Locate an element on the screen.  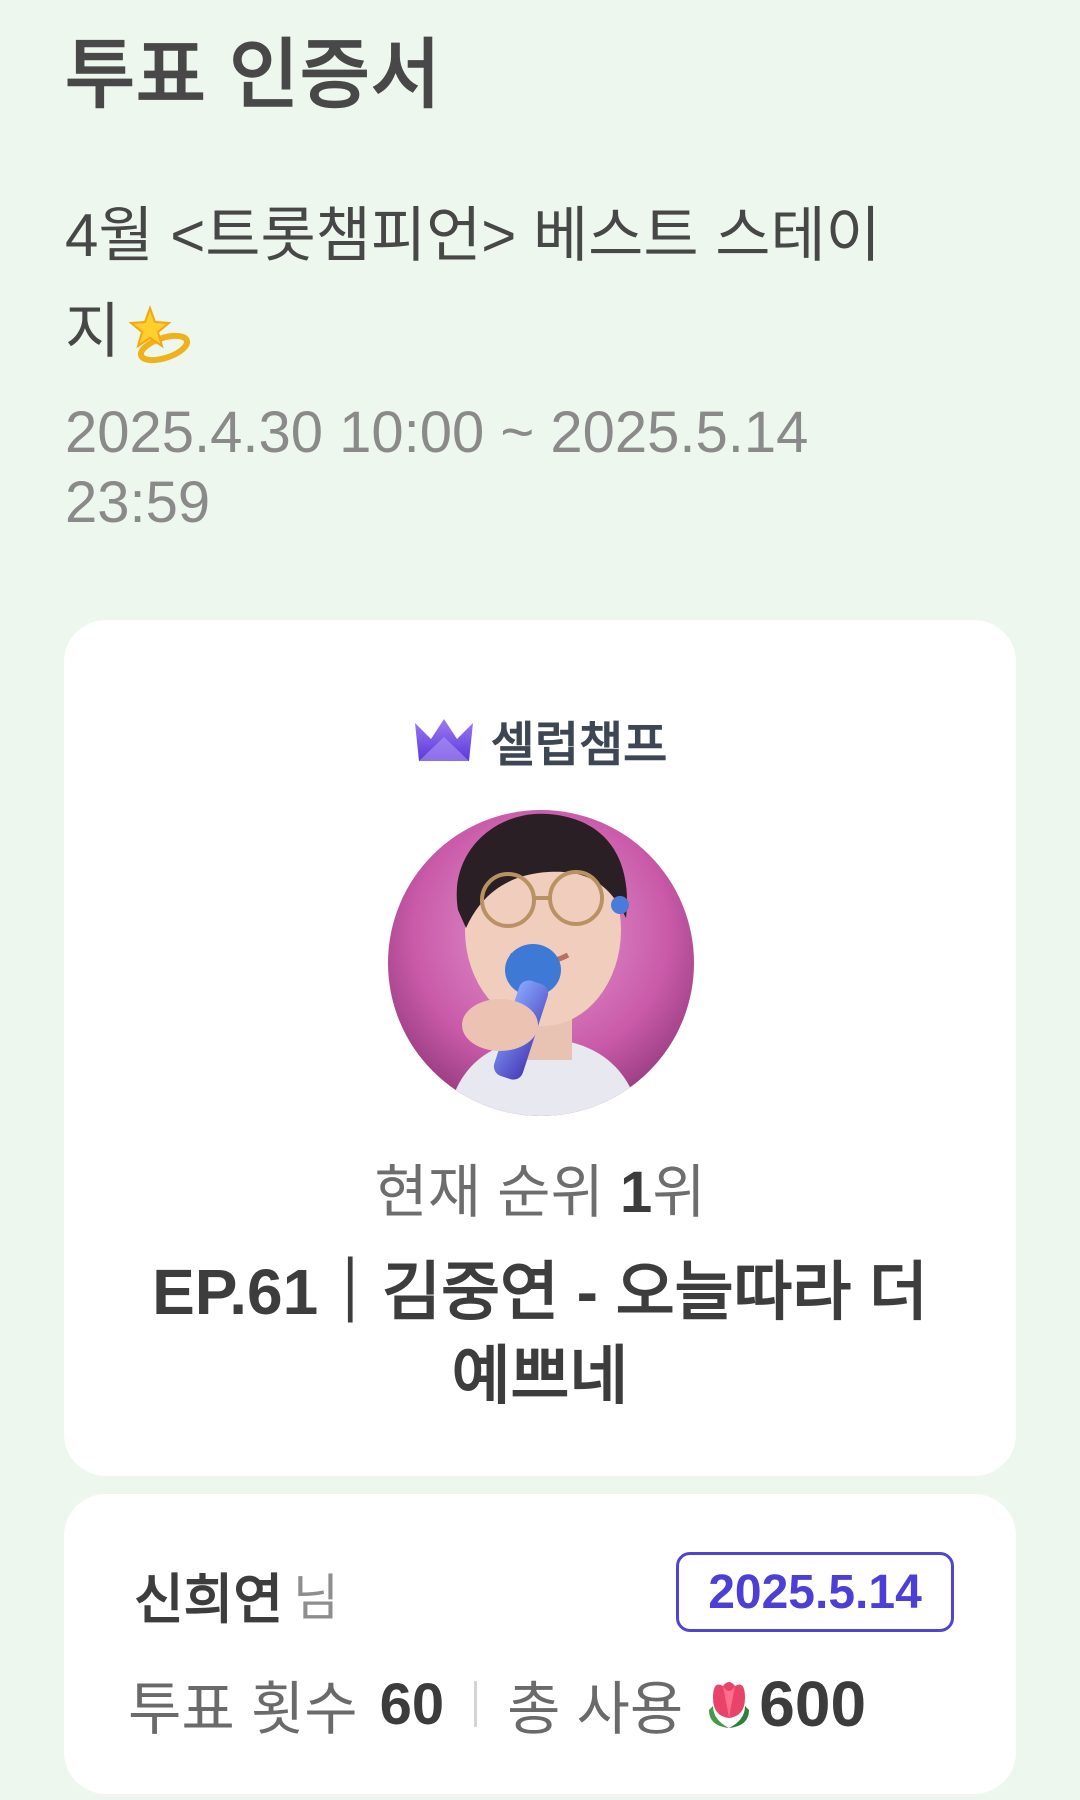
voter-info-row: 신희연 님 2025.5.14 is located at coordinates (544, 1594).